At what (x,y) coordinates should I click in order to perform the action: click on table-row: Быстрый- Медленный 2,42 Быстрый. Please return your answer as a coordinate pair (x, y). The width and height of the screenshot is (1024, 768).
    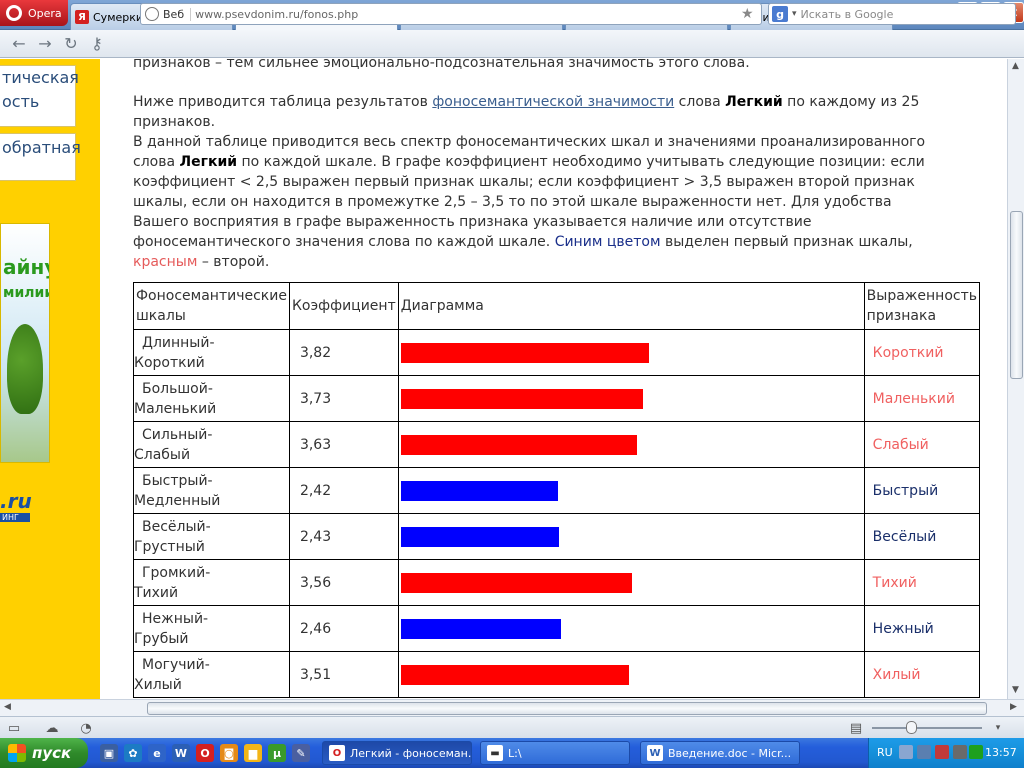
    Looking at the image, I should click on (557, 490).